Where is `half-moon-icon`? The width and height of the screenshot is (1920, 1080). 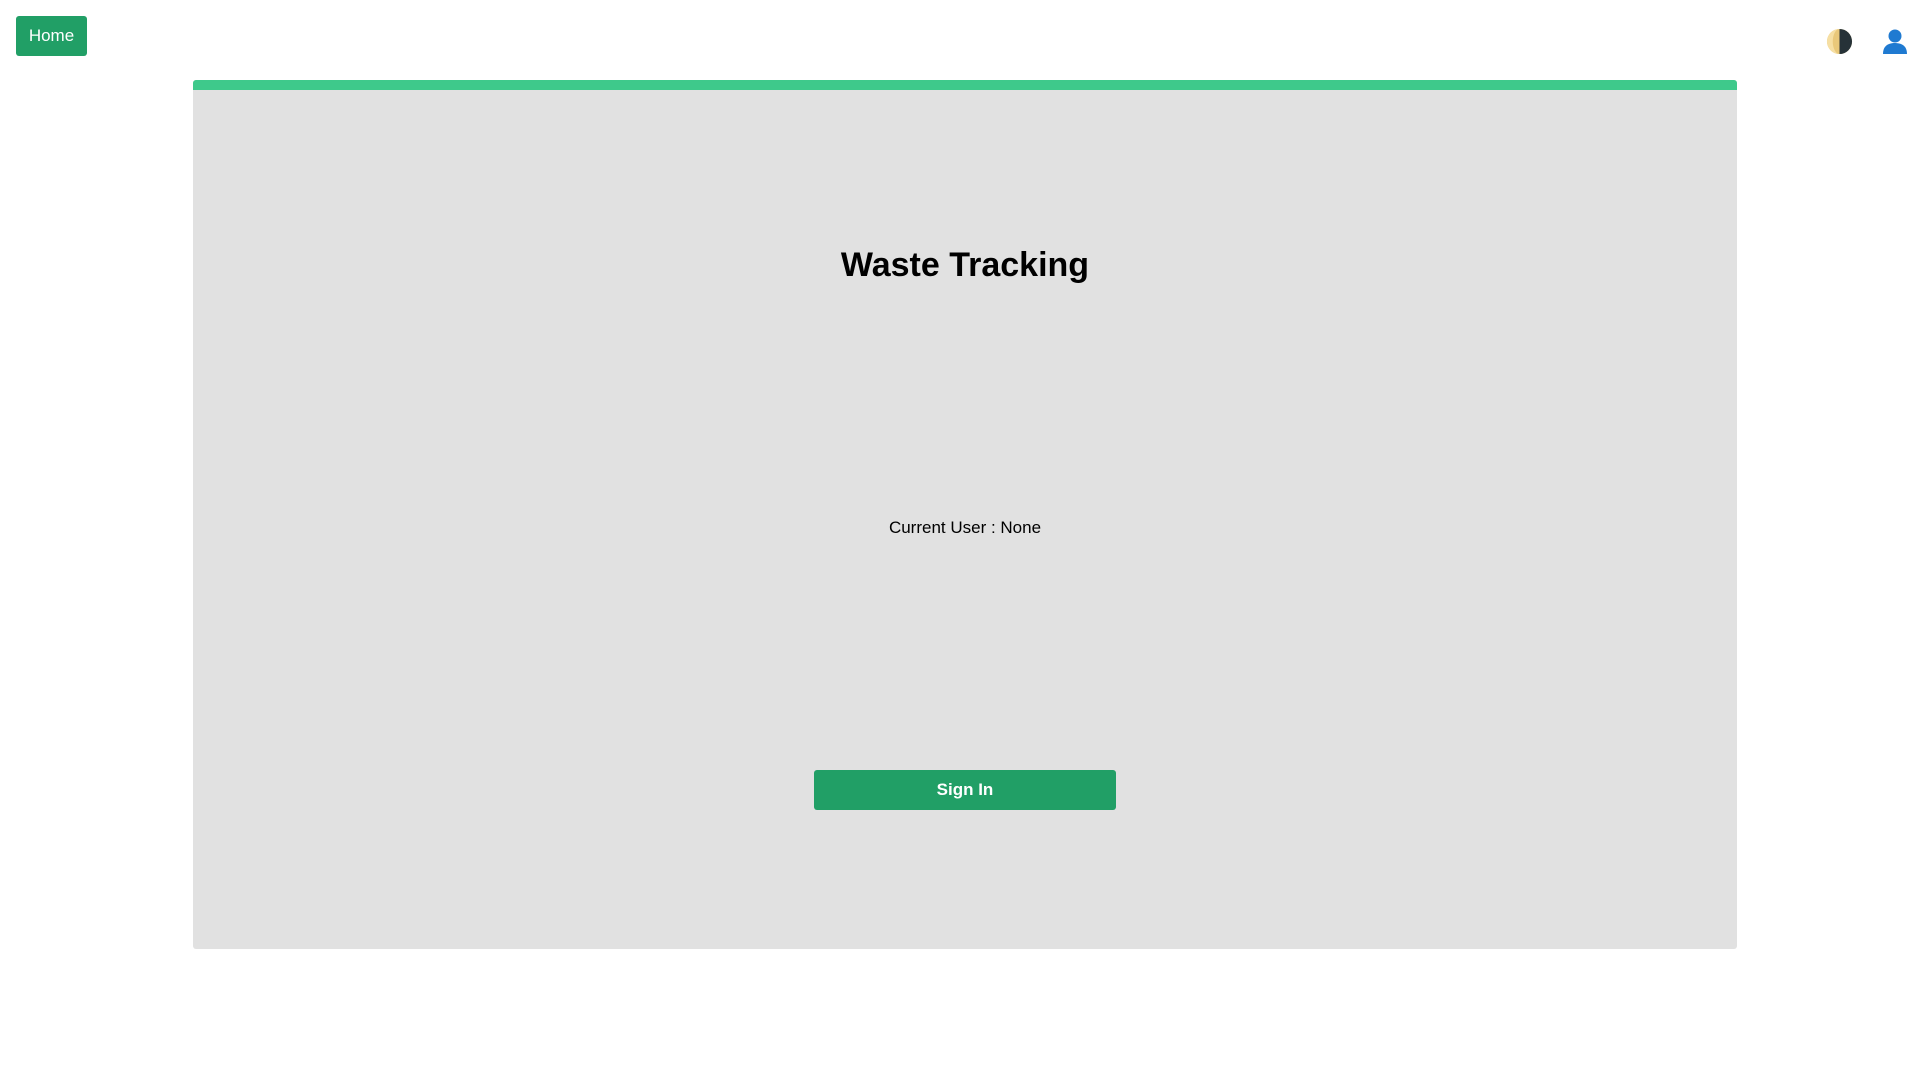
half-moon-icon is located at coordinates (1839, 41).